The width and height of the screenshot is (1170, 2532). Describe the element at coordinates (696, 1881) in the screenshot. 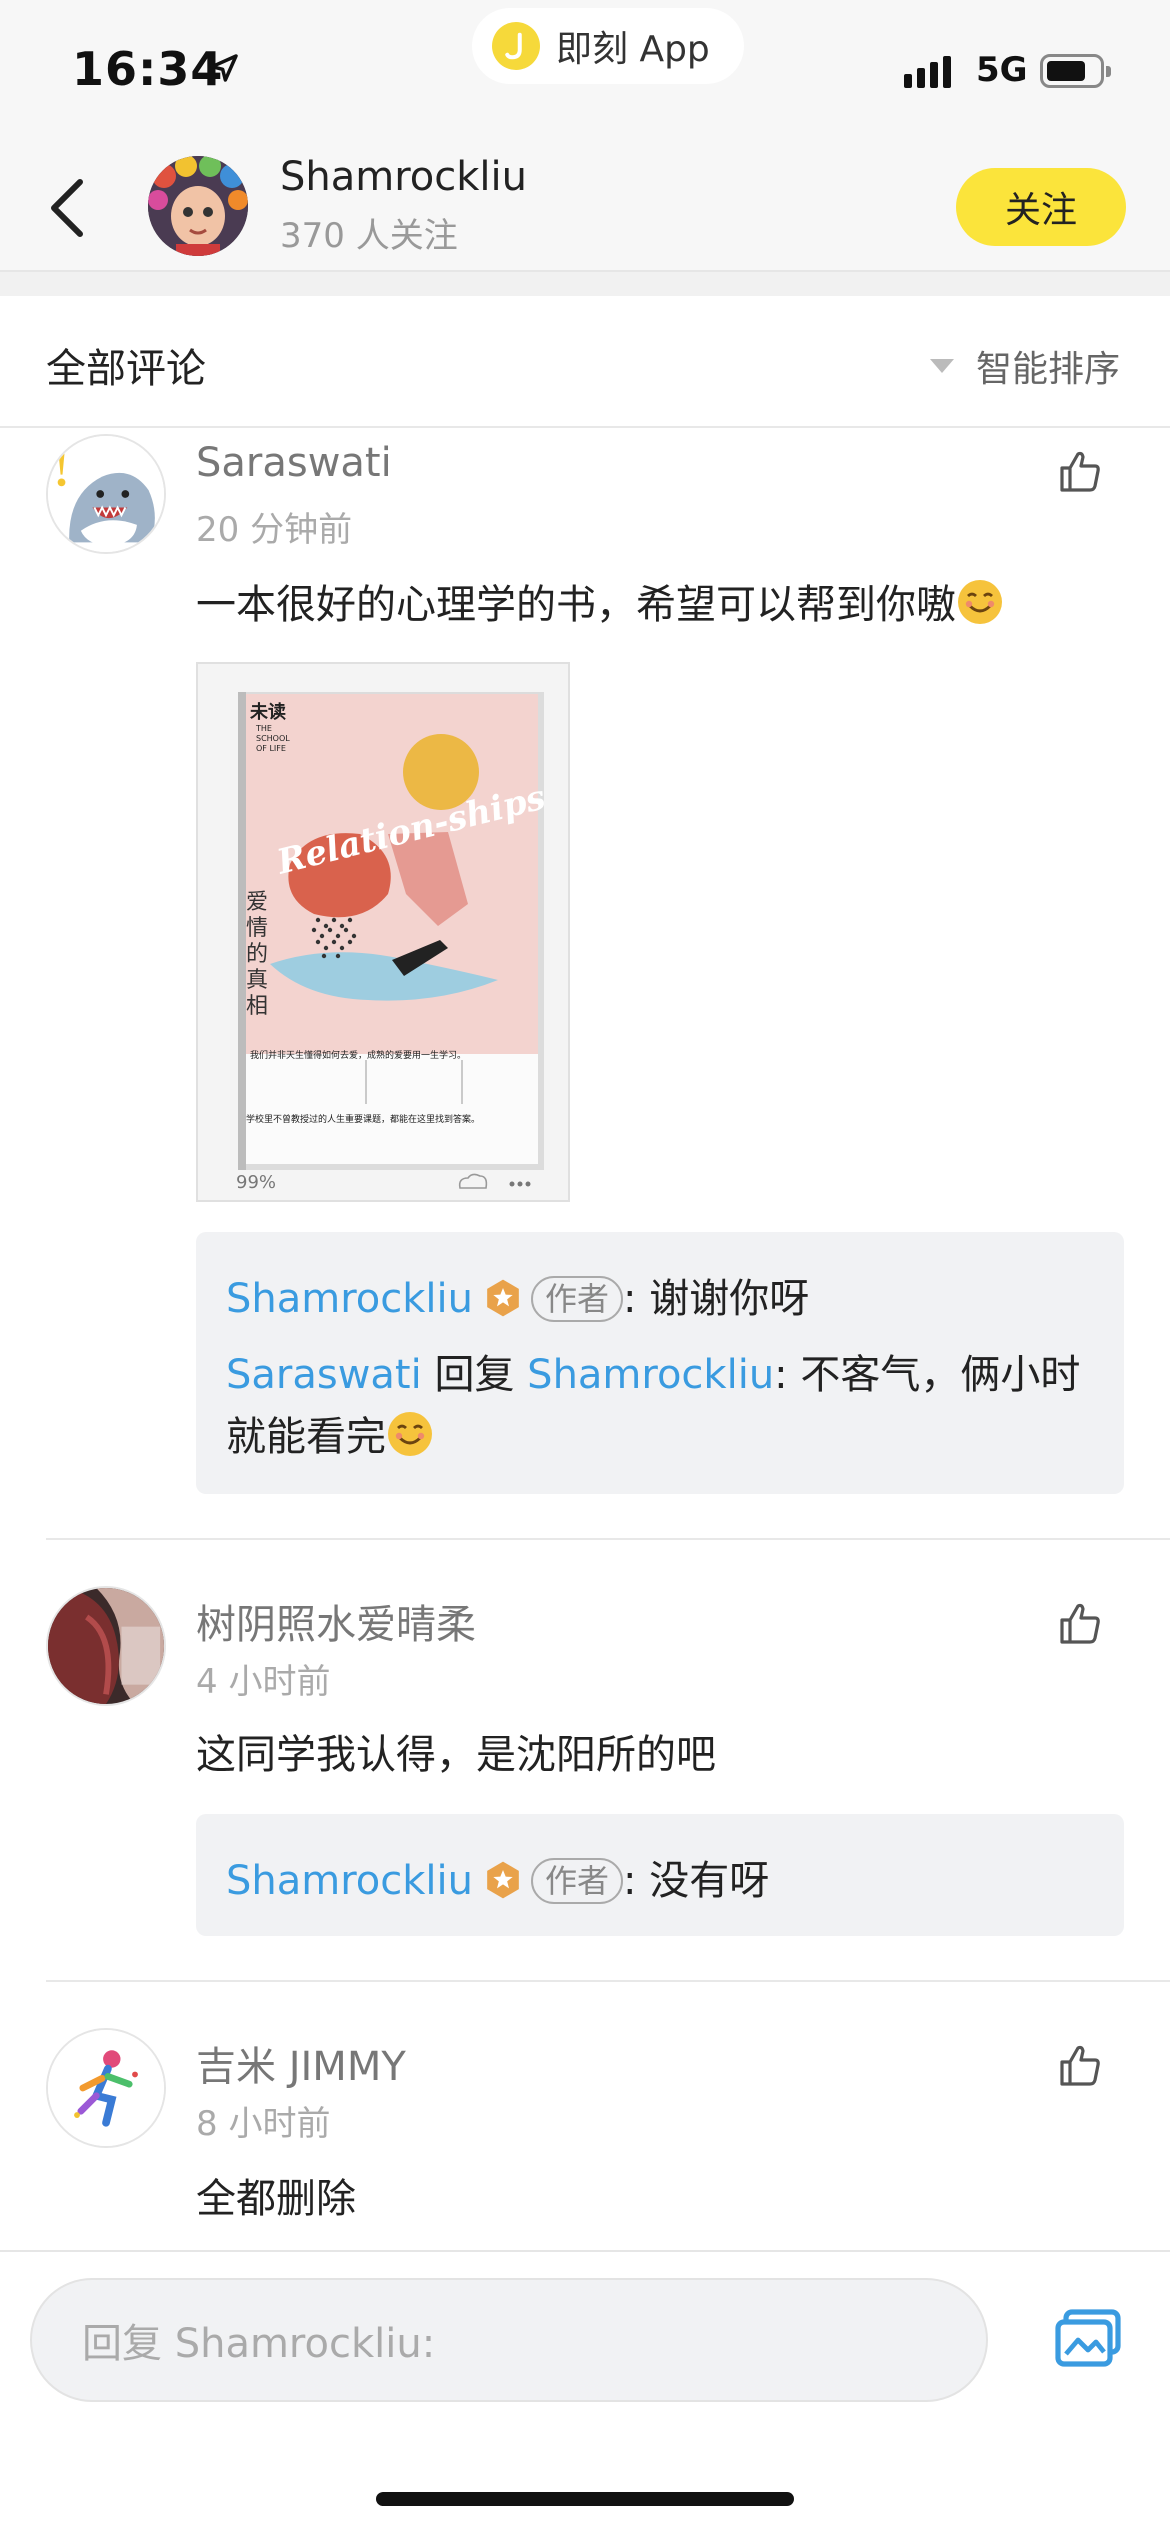

I see `reply-text: : 没有呀` at that location.